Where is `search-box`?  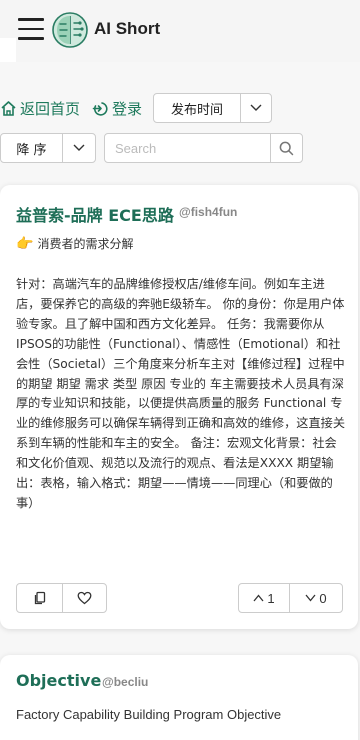
search-box is located at coordinates (203, 148).